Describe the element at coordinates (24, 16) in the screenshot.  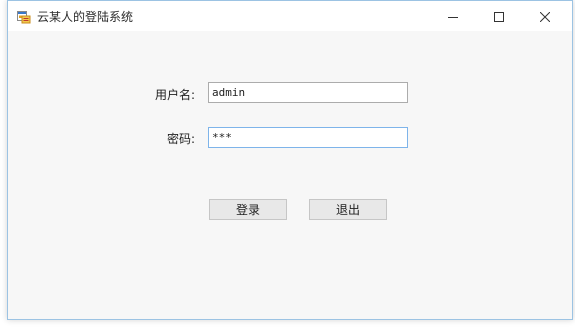
I see `form-app-icon` at that location.